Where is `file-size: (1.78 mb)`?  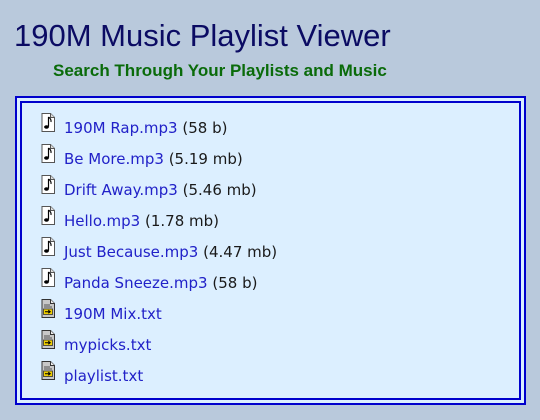
file-size: (1.78 mb) is located at coordinates (181, 221).